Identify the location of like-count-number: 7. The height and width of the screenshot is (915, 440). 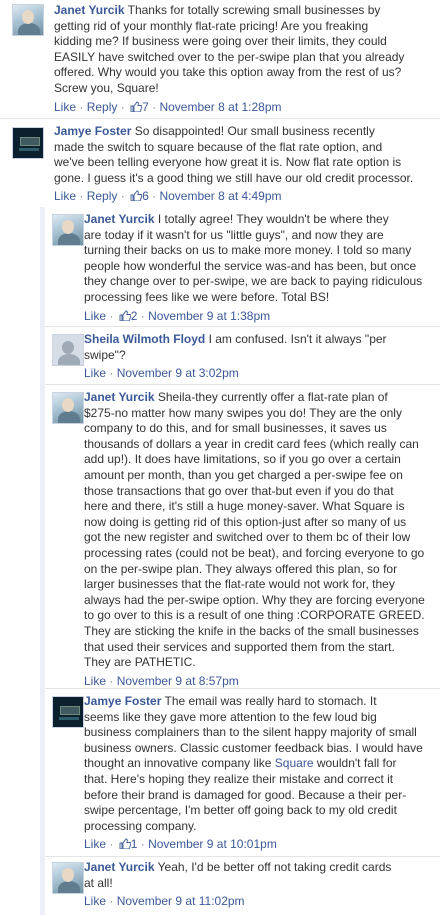
(145, 106).